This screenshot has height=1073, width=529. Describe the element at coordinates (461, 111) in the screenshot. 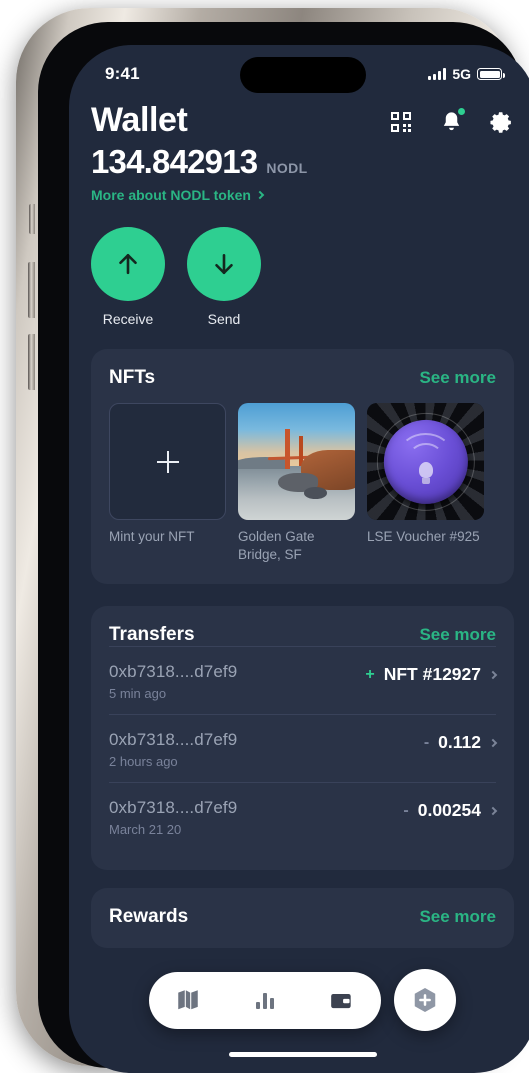

I see `notification-badge` at that location.